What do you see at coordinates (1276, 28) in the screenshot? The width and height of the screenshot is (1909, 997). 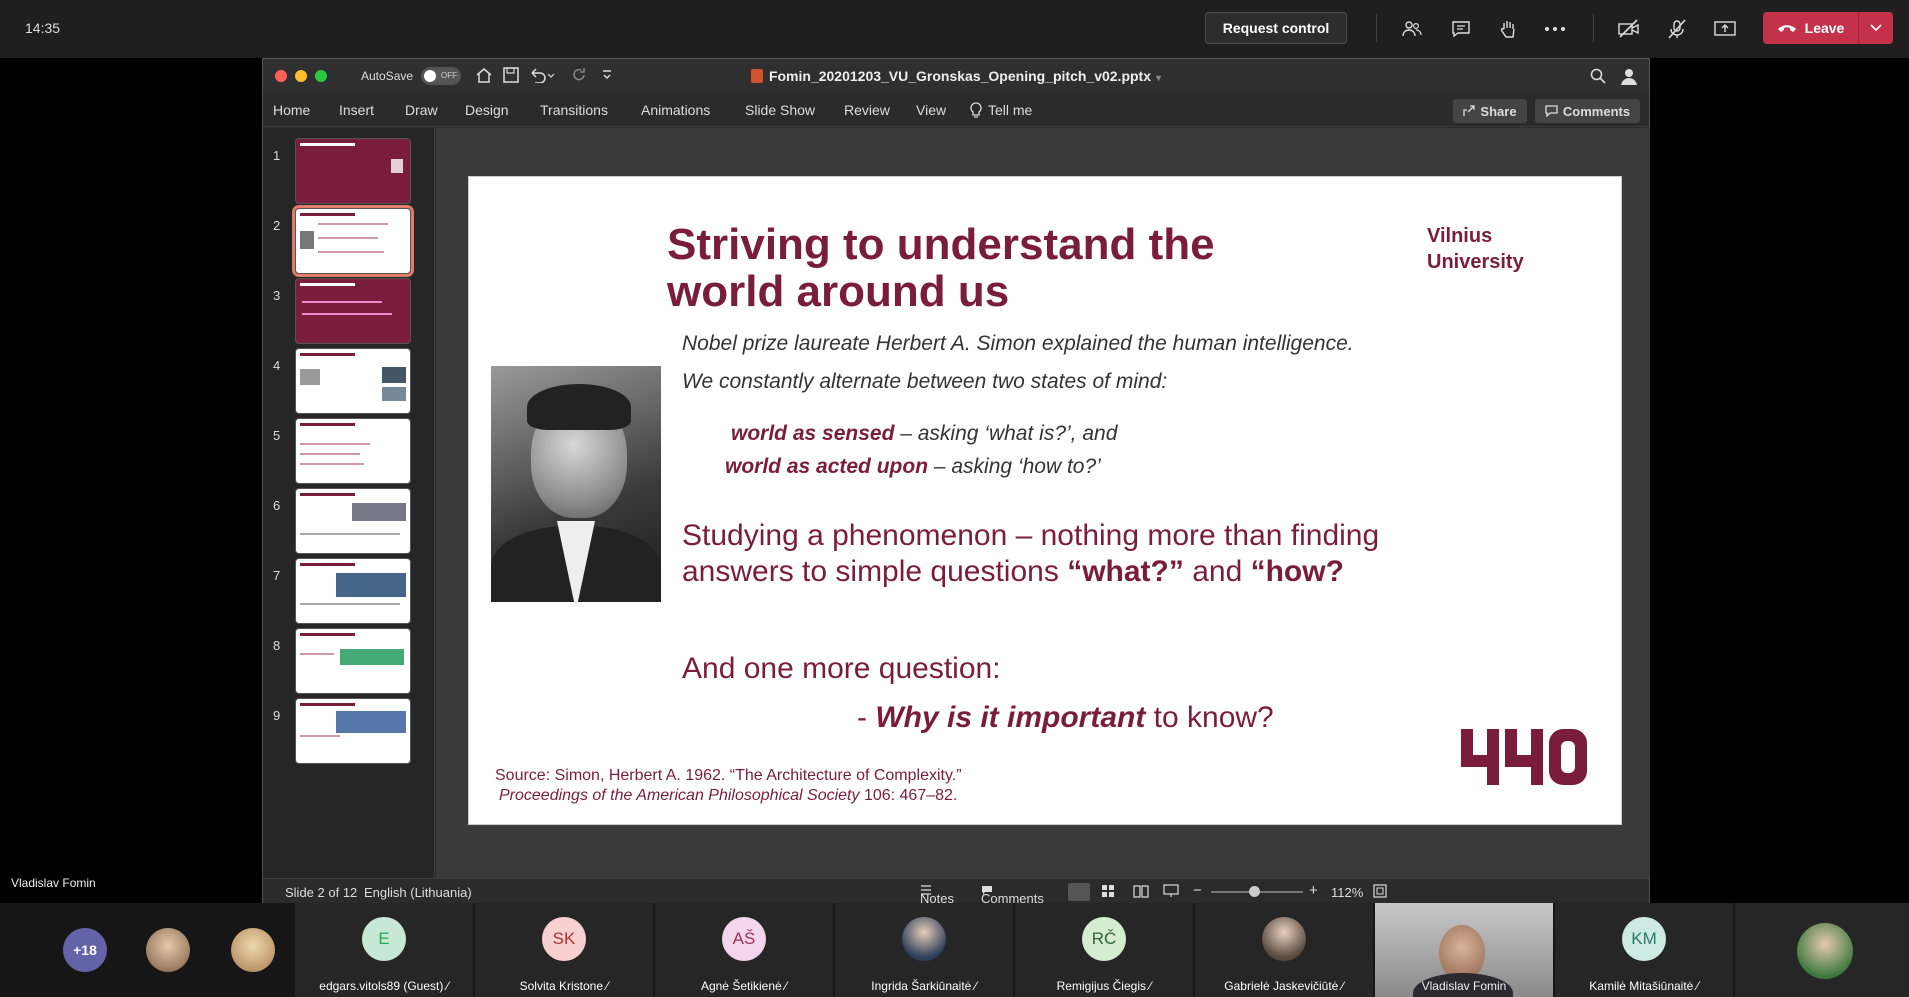 I see `request-control-button: Request control` at bounding box center [1276, 28].